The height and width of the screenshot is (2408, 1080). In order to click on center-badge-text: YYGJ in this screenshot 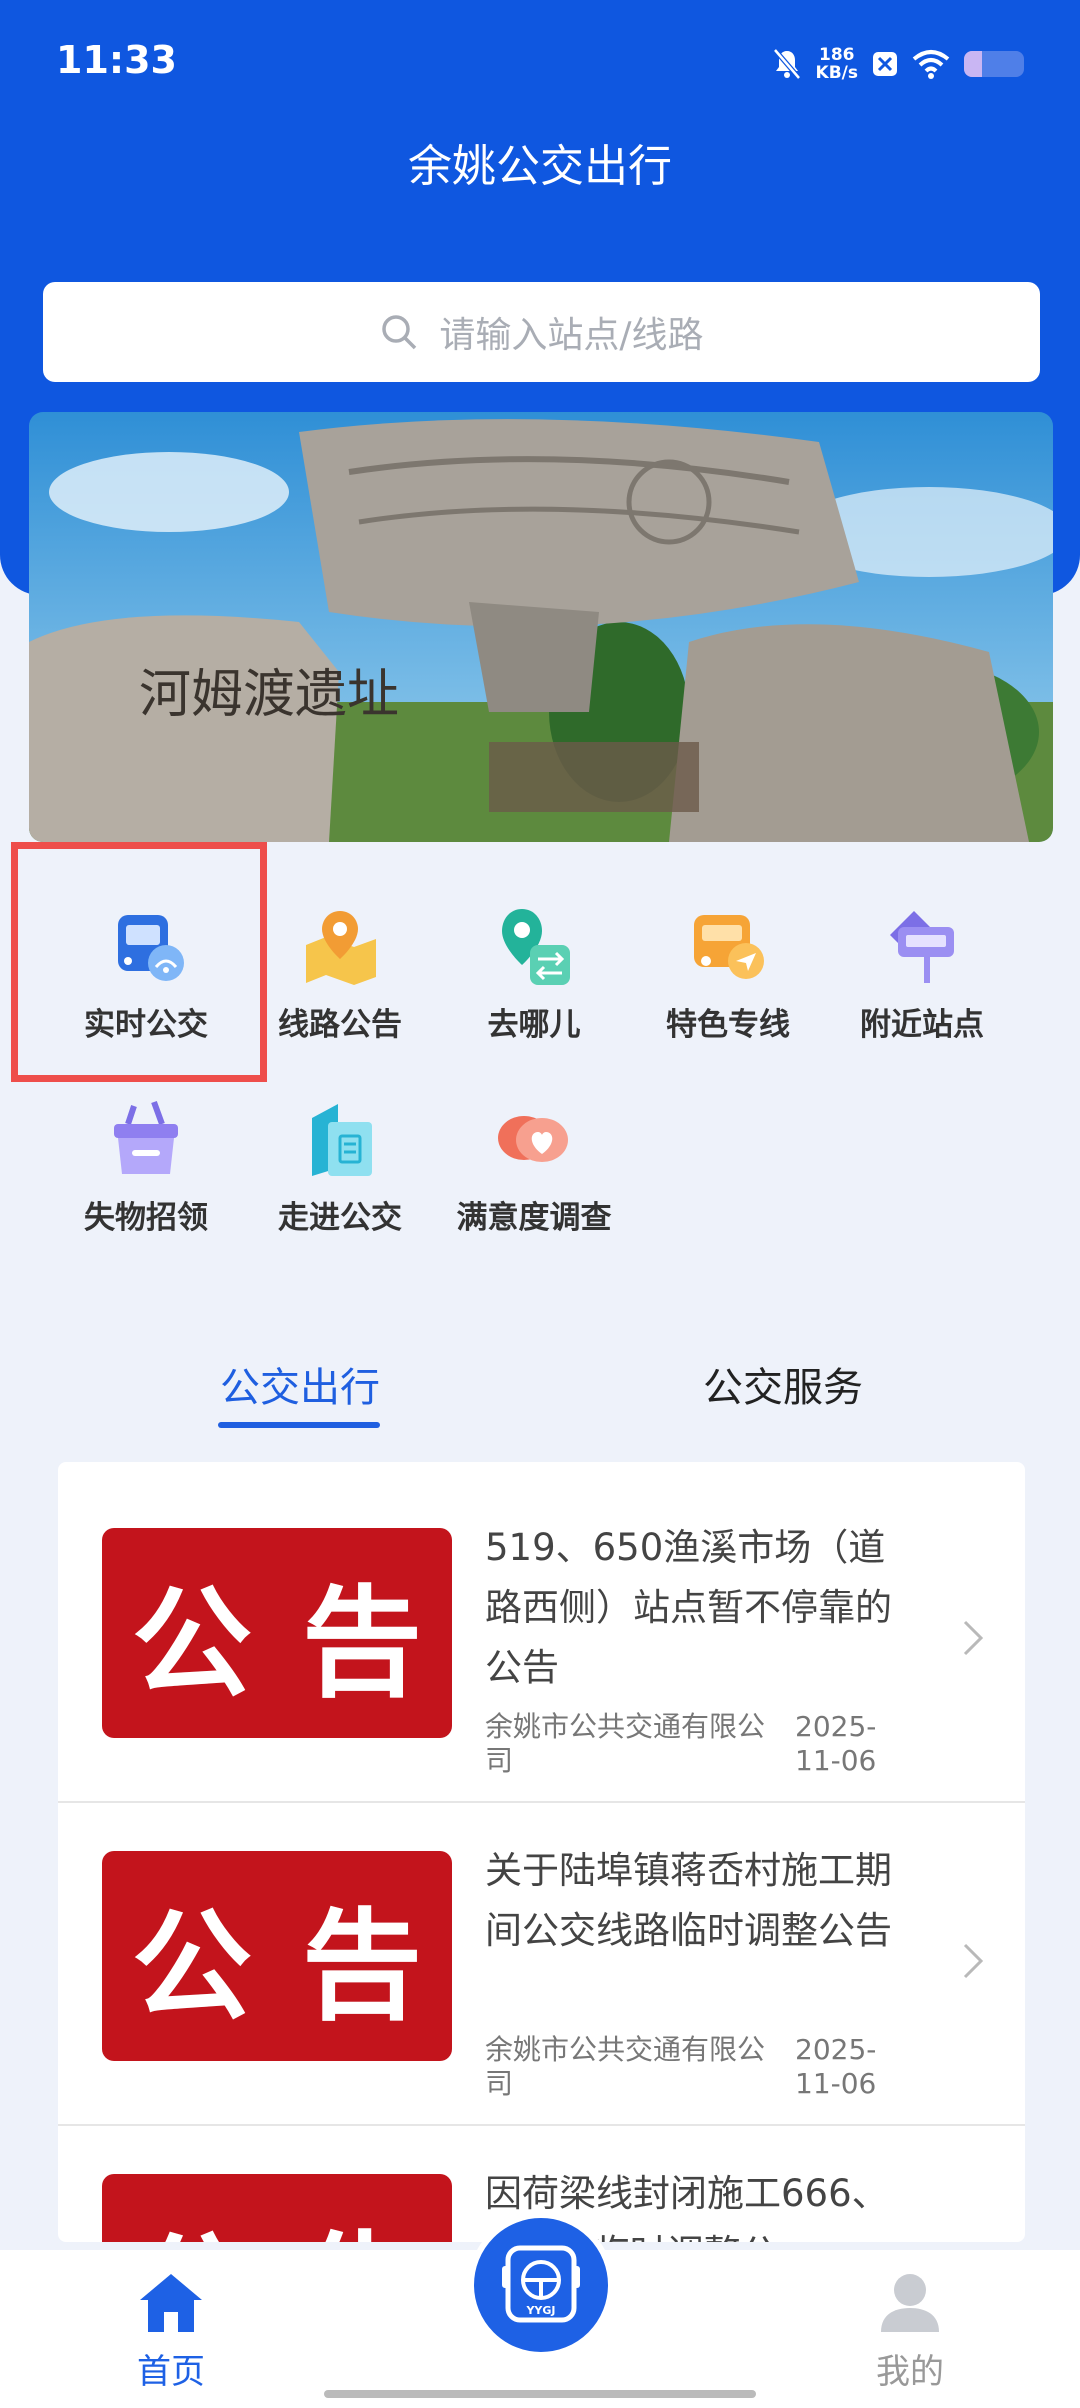, I will do `click(540, 2310)`.